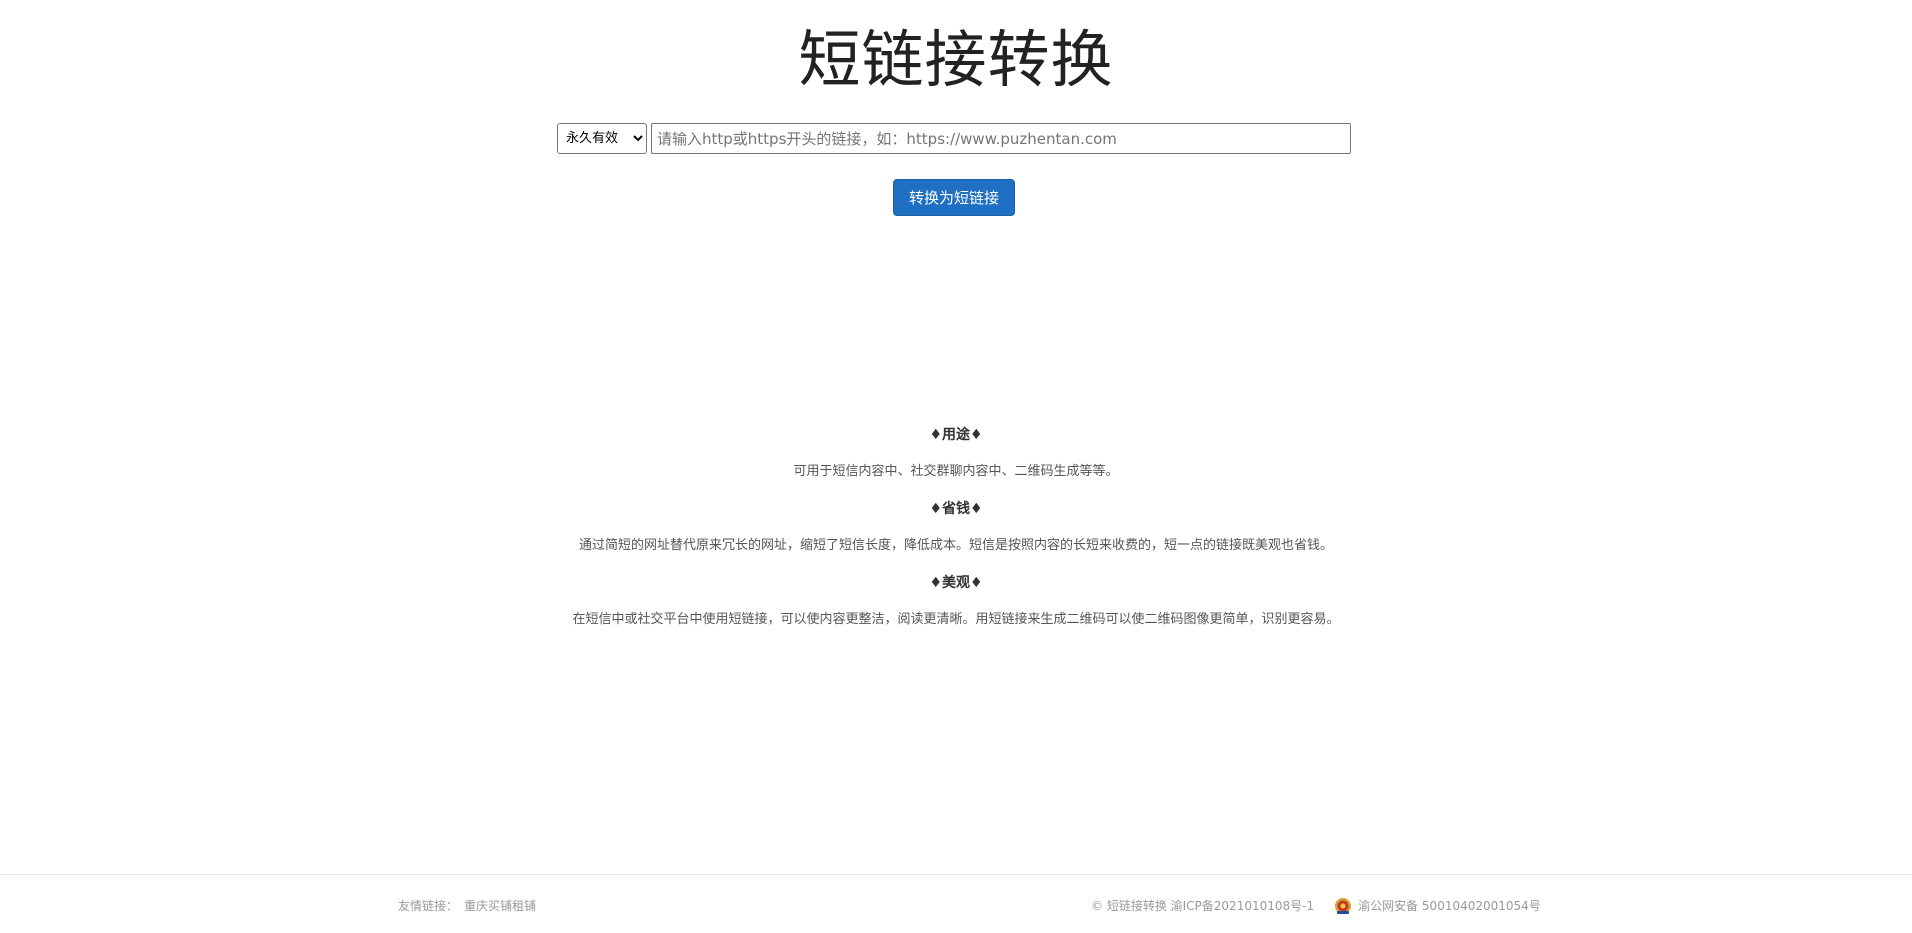 The height and width of the screenshot is (933, 1912). What do you see at coordinates (956, 59) in the screenshot?
I see `page-title: 短链接转换` at bounding box center [956, 59].